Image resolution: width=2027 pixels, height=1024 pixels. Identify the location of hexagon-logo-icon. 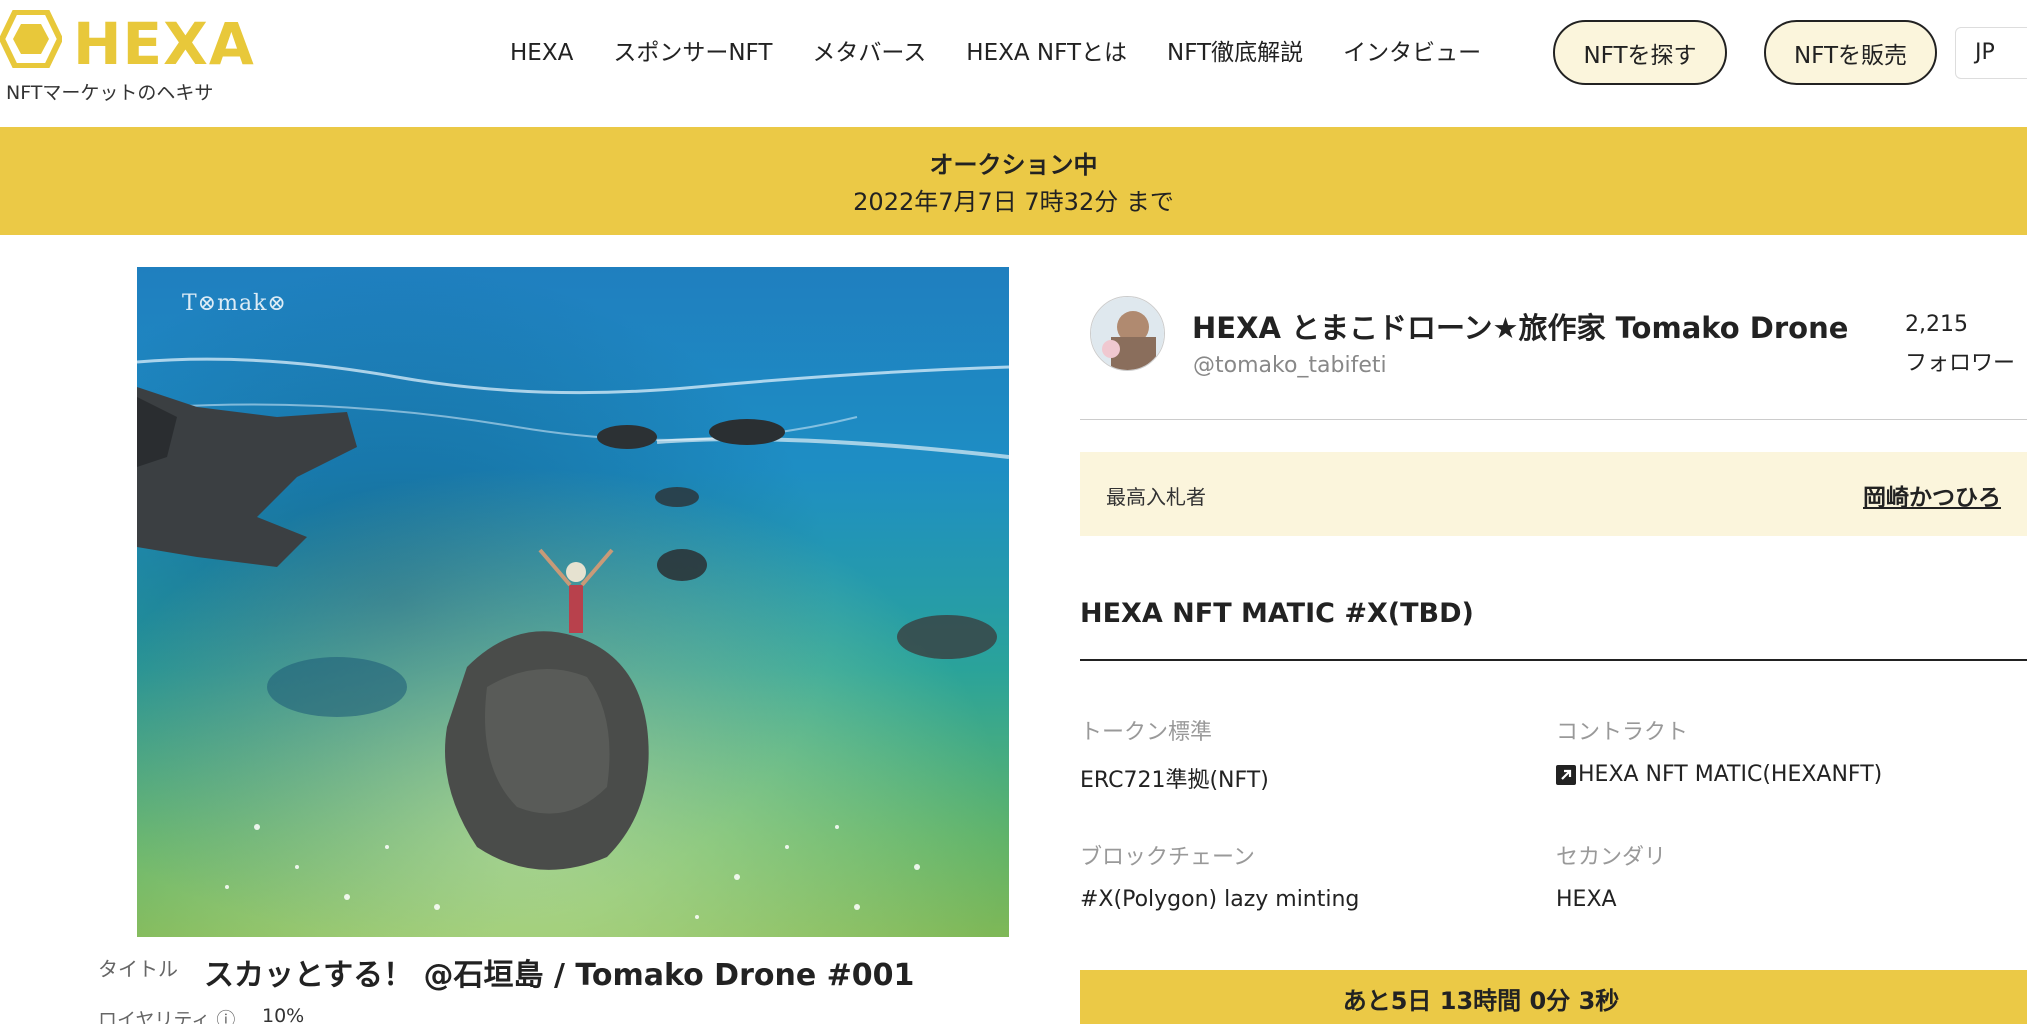
(31, 39).